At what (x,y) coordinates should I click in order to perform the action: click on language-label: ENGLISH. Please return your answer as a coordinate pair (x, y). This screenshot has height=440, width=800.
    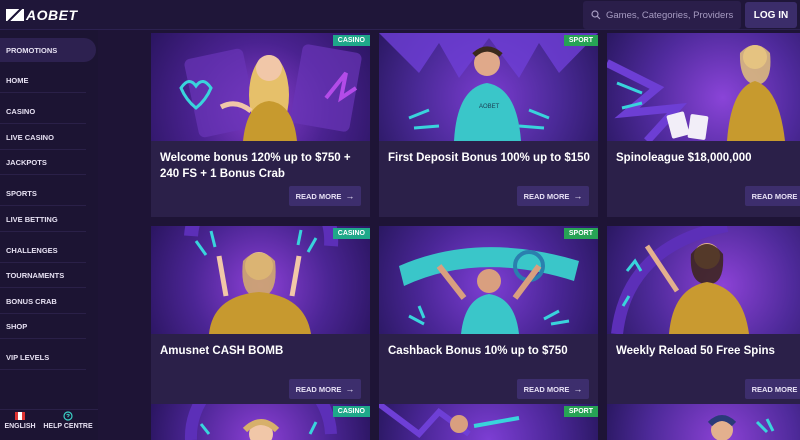
    Looking at the image, I should click on (20, 426).